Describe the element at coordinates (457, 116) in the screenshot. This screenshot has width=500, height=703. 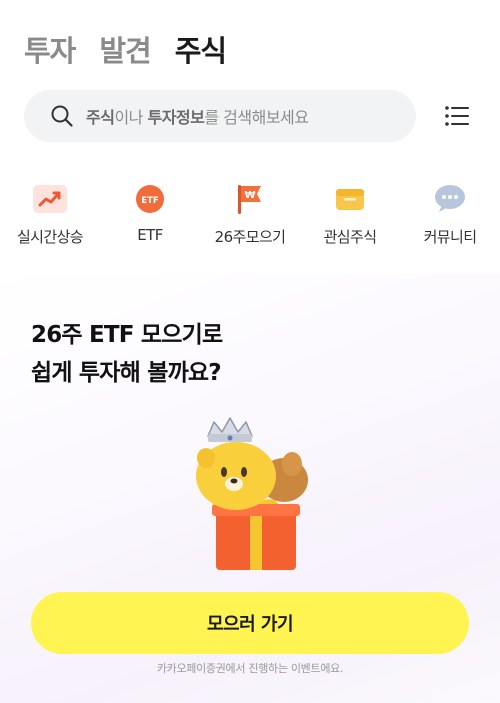
I see `list-menu-icon` at that location.